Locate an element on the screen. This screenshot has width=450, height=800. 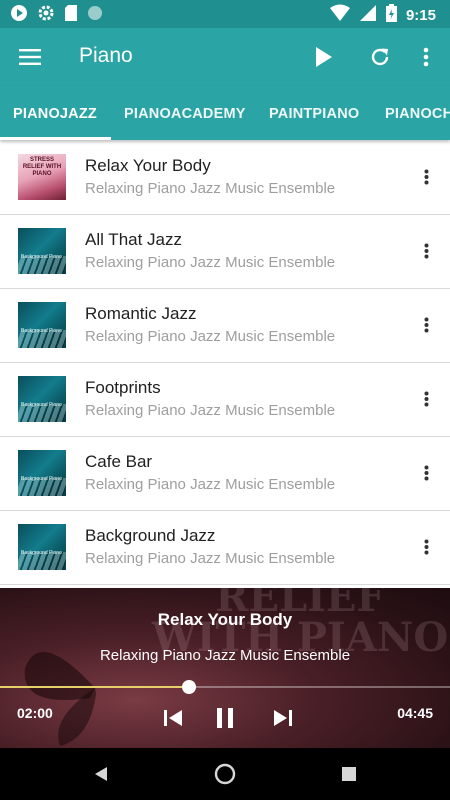
seek-progress is located at coordinates (95, 687).